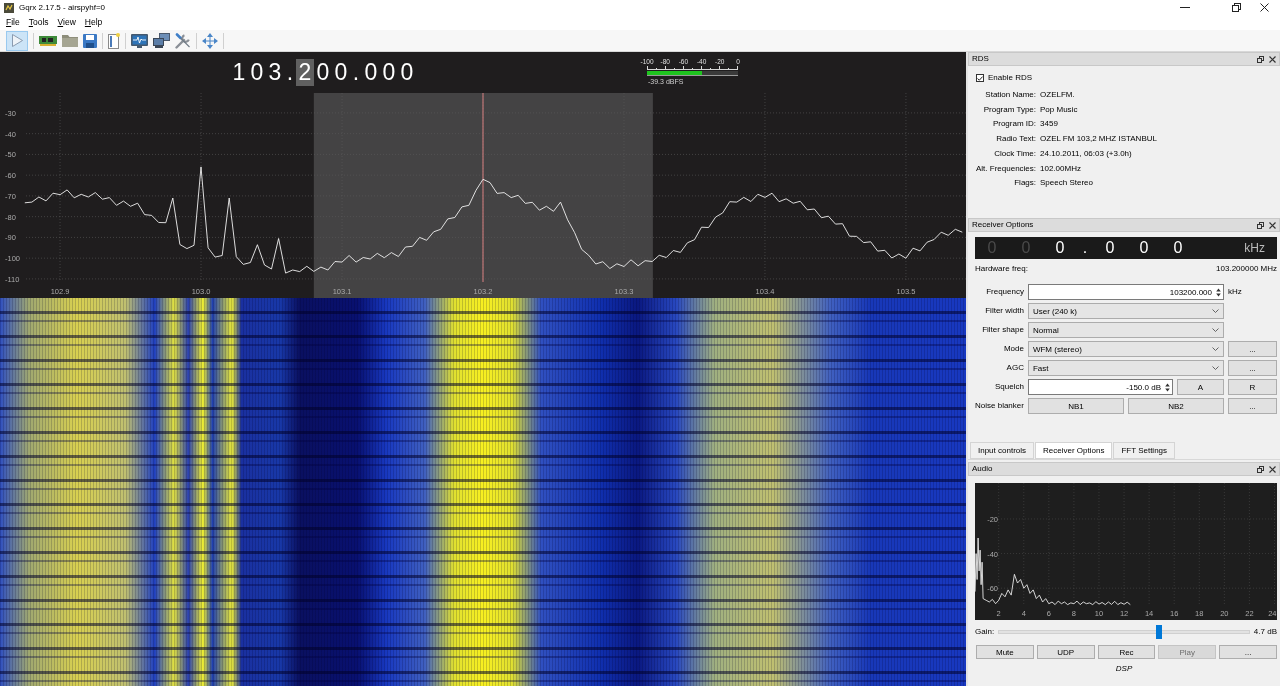  I want to click on option-button: R, so click(1252, 387).